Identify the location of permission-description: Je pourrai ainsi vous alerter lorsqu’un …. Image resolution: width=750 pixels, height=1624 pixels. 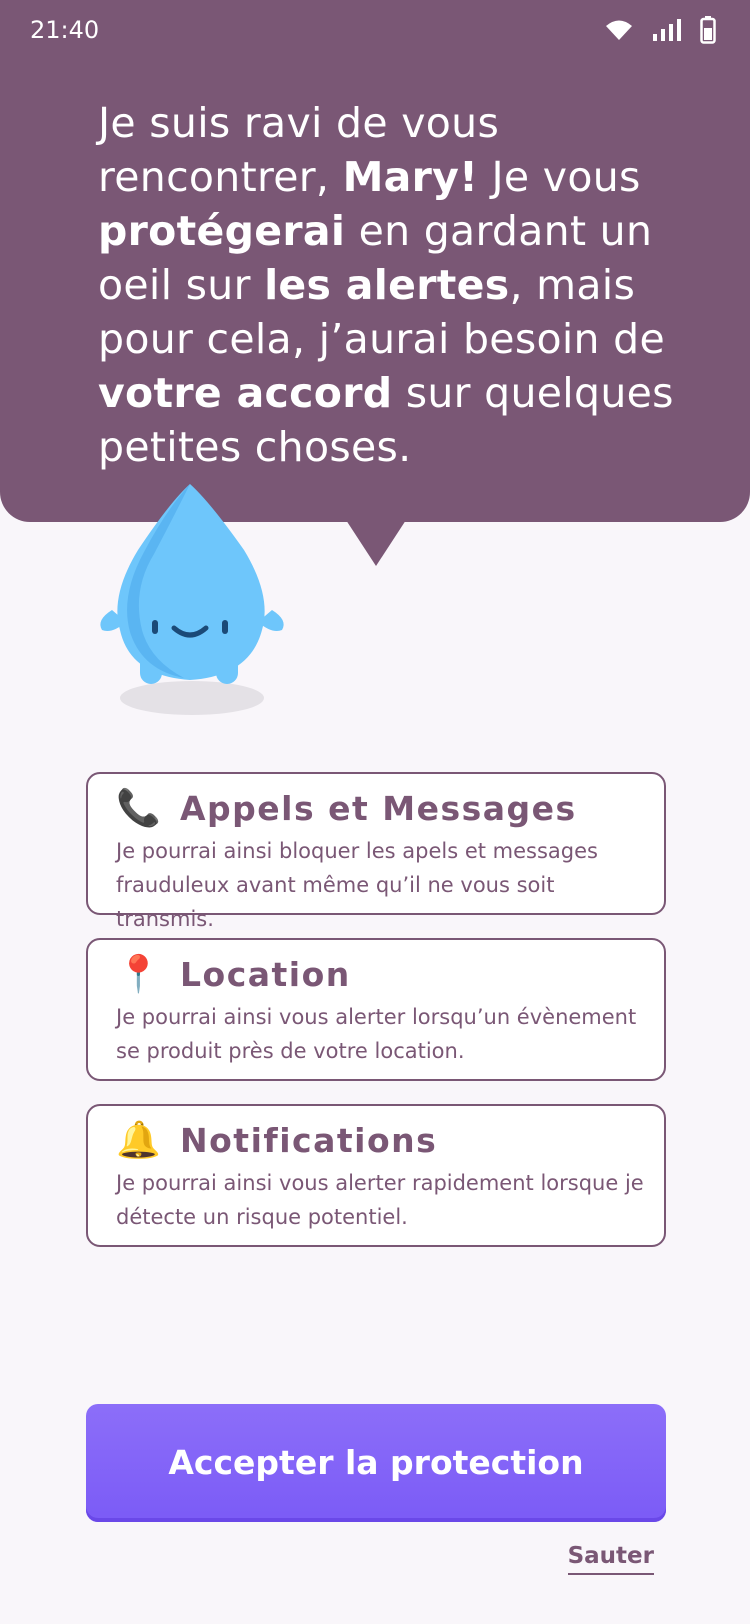
(376, 1034).